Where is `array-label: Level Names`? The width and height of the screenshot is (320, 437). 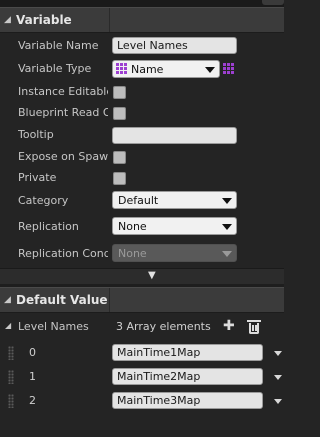
array-label: Level Names is located at coordinates (53, 326).